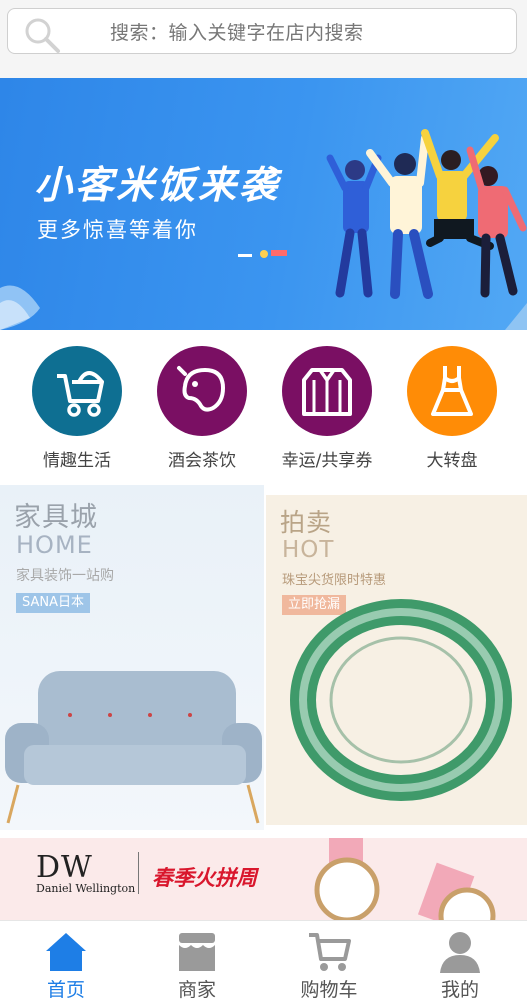 This screenshot has height=1002, width=527. I want to click on teapot-icon, so click(202, 391).